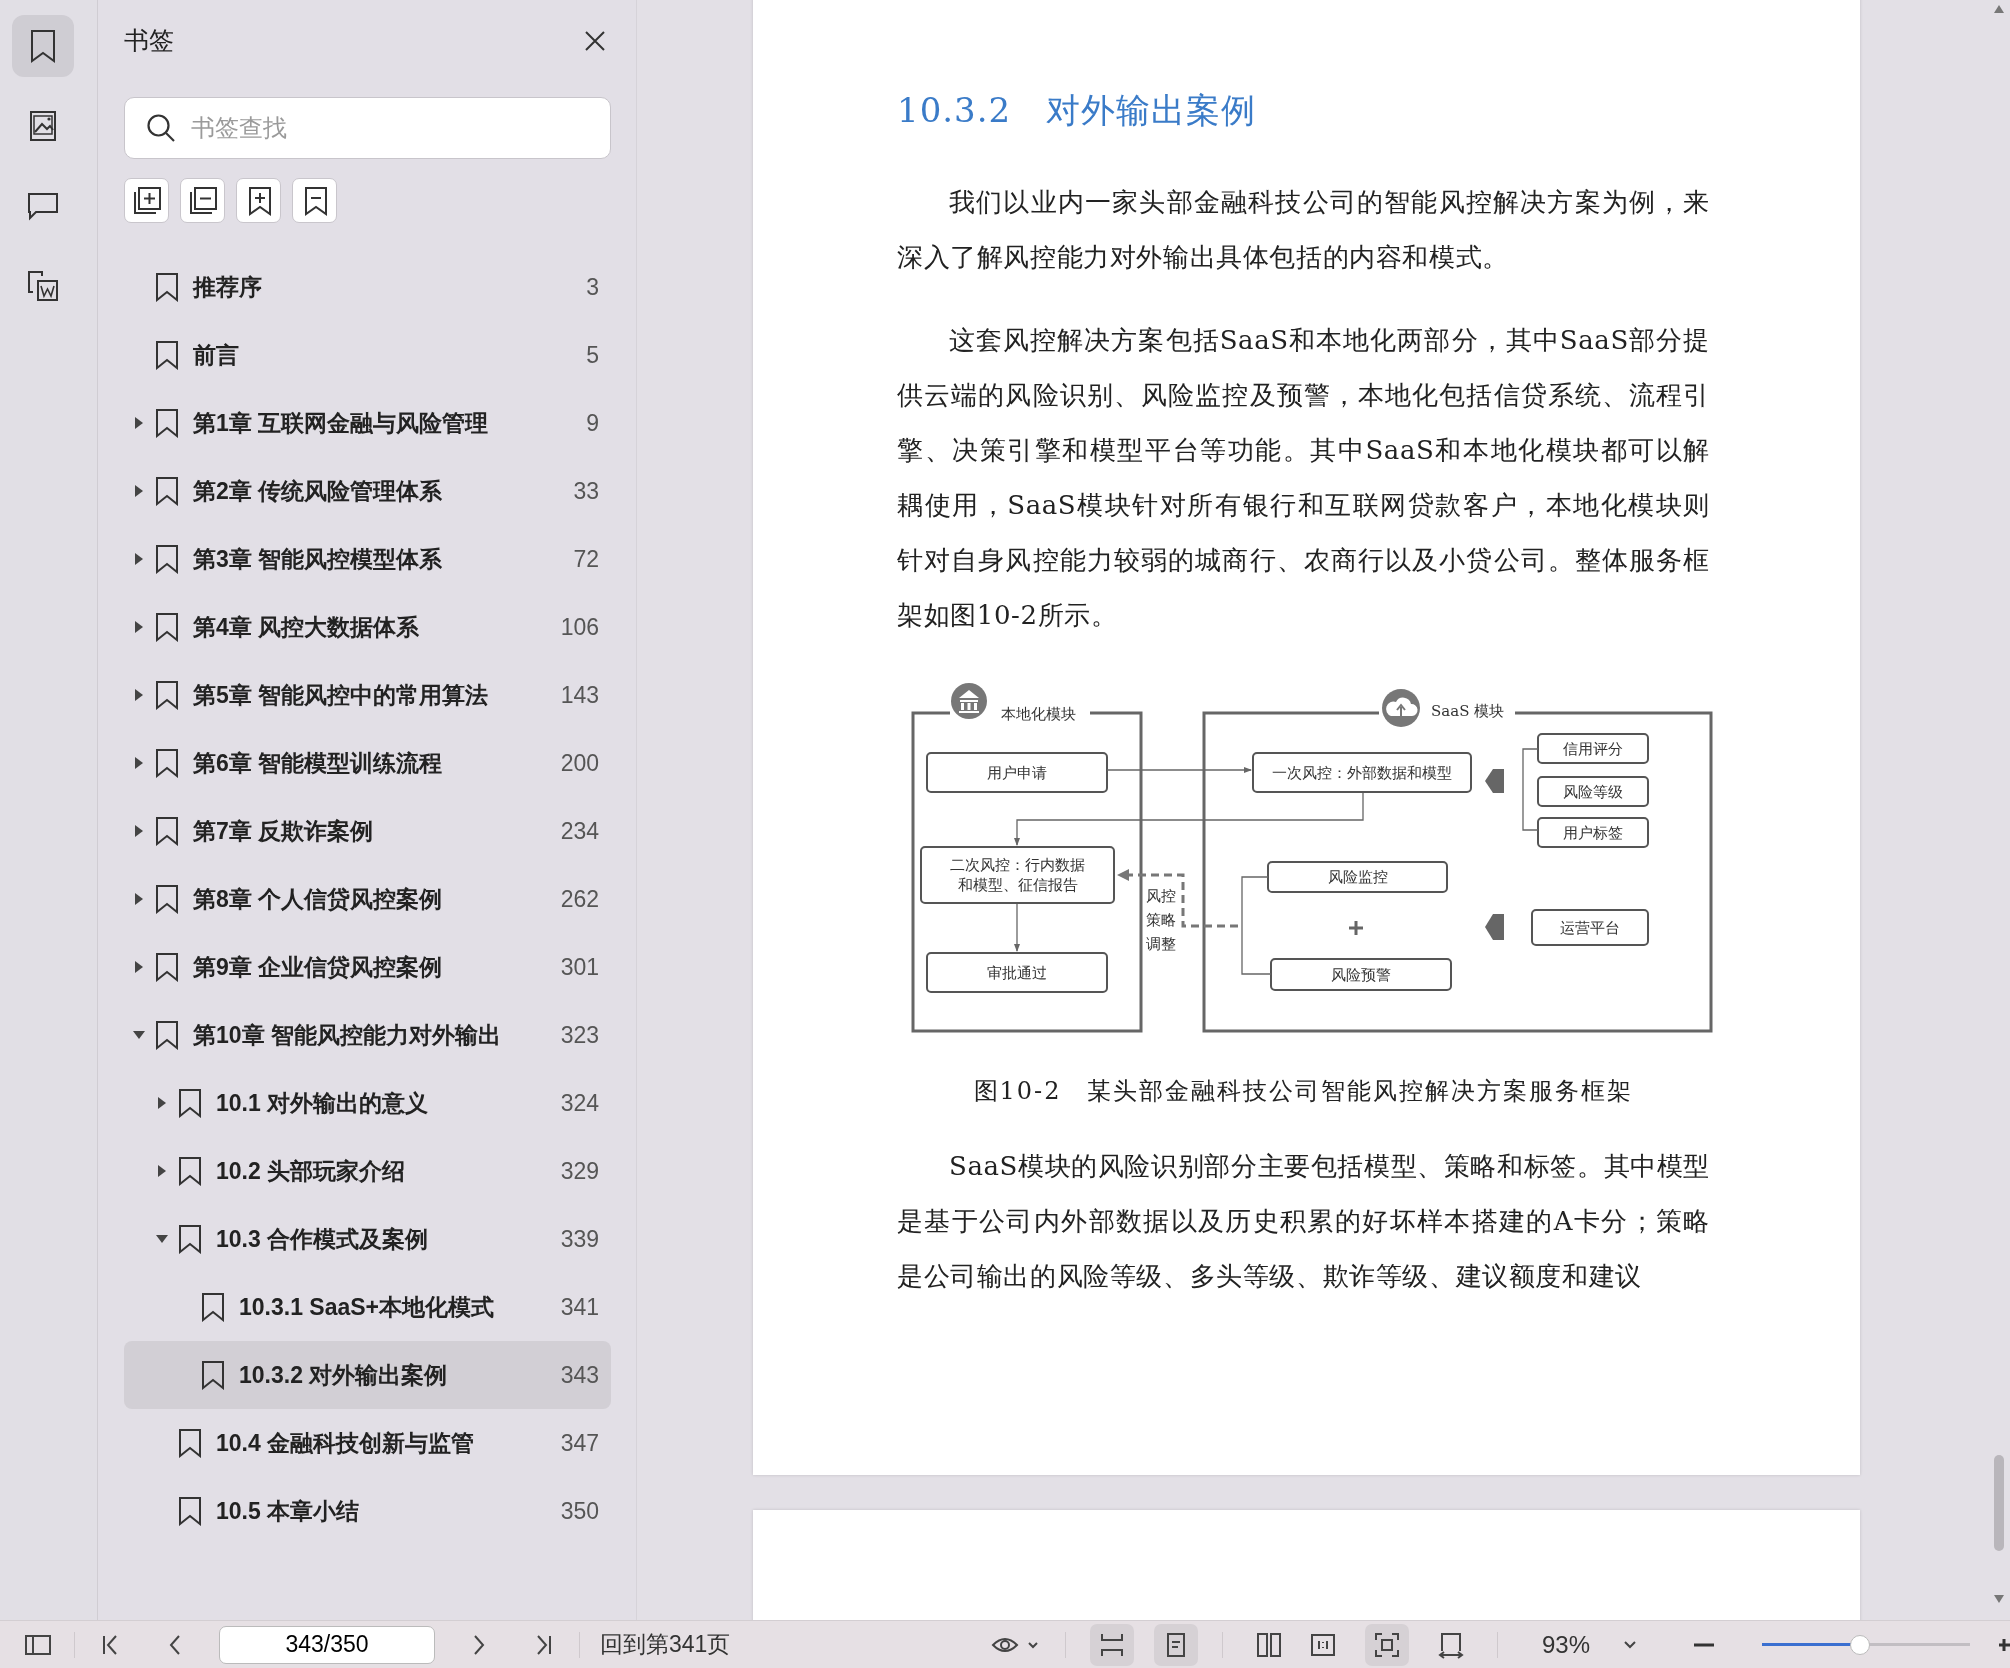 This screenshot has height=1668, width=2010. What do you see at coordinates (284, 831) in the screenshot?
I see `bookmark-title: 第7章 反欺诈案例` at bounding box center [284, 831].